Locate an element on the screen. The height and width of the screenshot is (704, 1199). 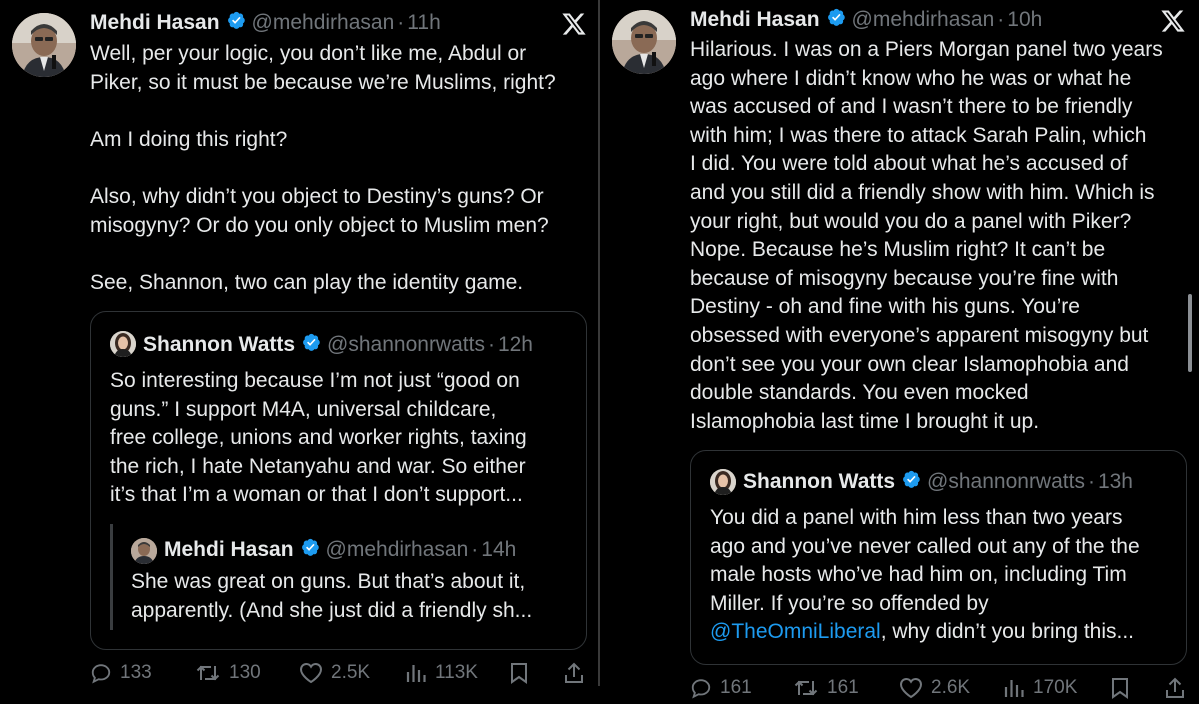
views-button: 113K is located at coordinates (441, 673).